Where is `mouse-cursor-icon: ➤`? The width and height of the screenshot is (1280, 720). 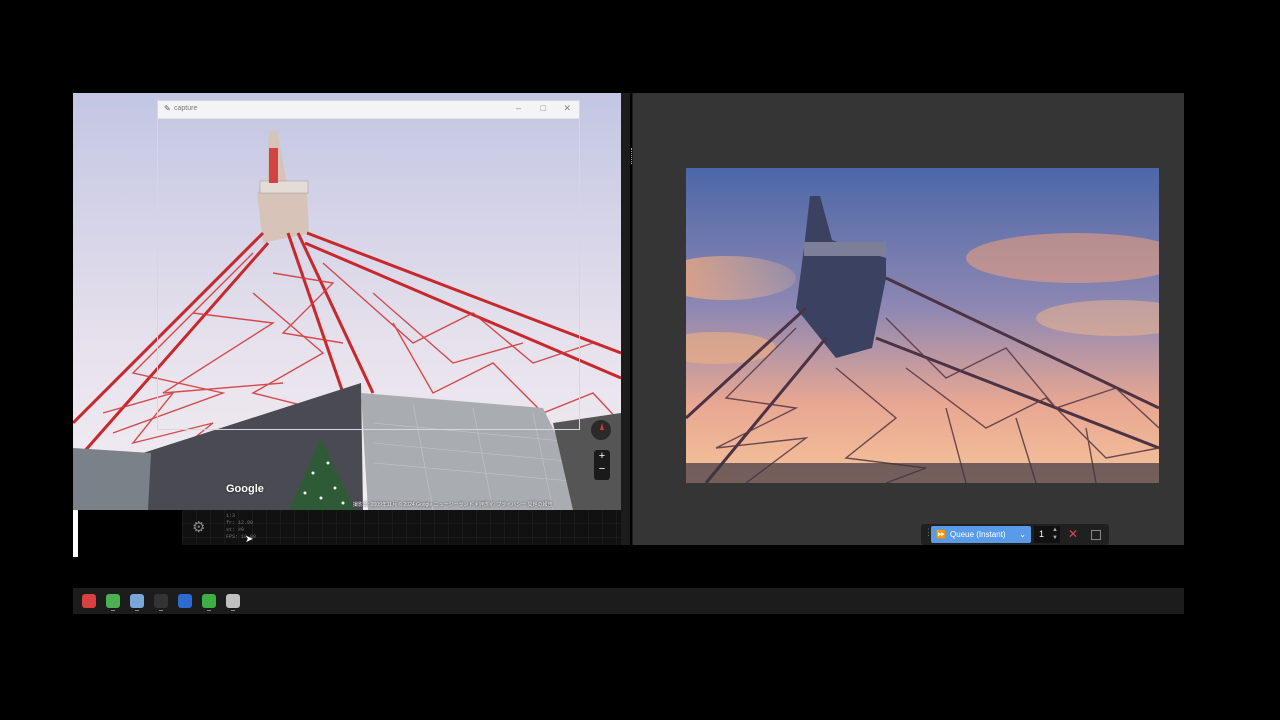
mouse-cursor-icon: ➤ is located at coordinates (249, 539).